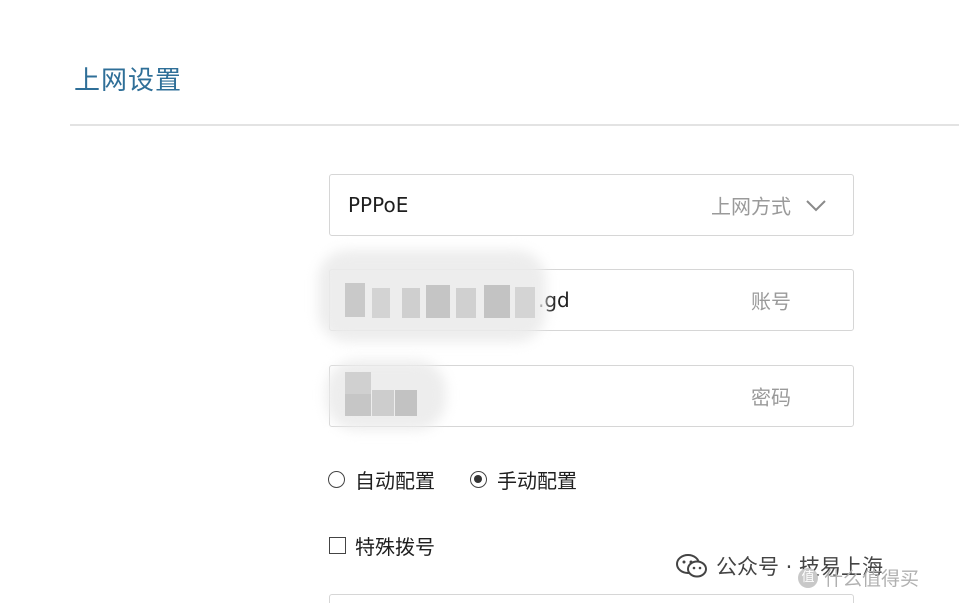 Image resolution: width=959 pixels, height=603 pixels. Describe the element at coordinates (771, 301) in the screenshot. I see `account-label: 账号` at that location.